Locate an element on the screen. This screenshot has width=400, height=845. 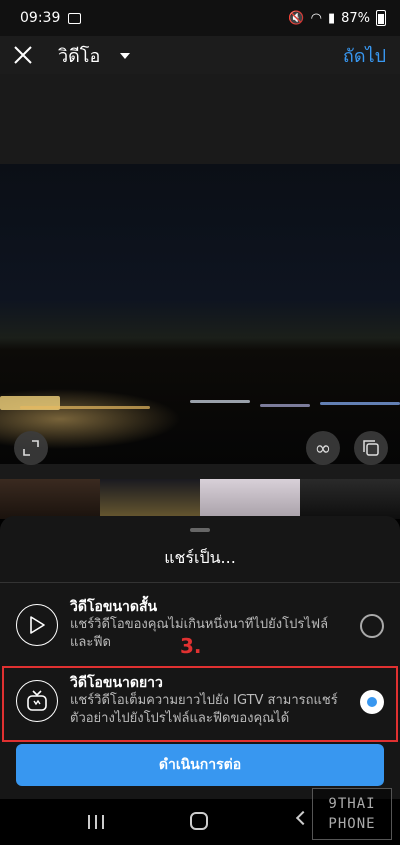
city-lights is located at coordinates (200, 416).